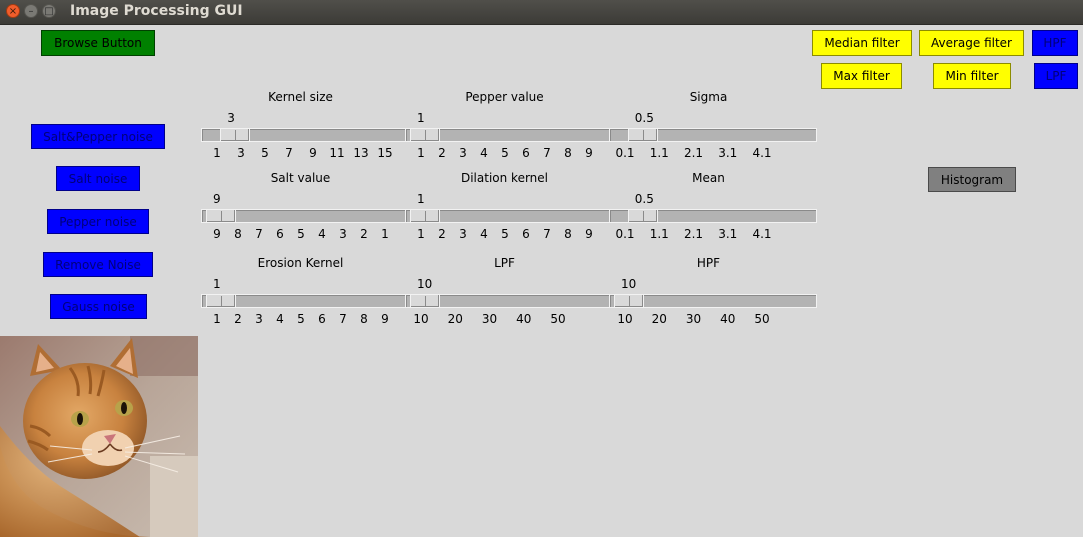 The image size is (1083, 537). What do you see at coordinates (385, 153) in the screenshot?
I see `tick-label: 15` at bounding box center [385, 153].